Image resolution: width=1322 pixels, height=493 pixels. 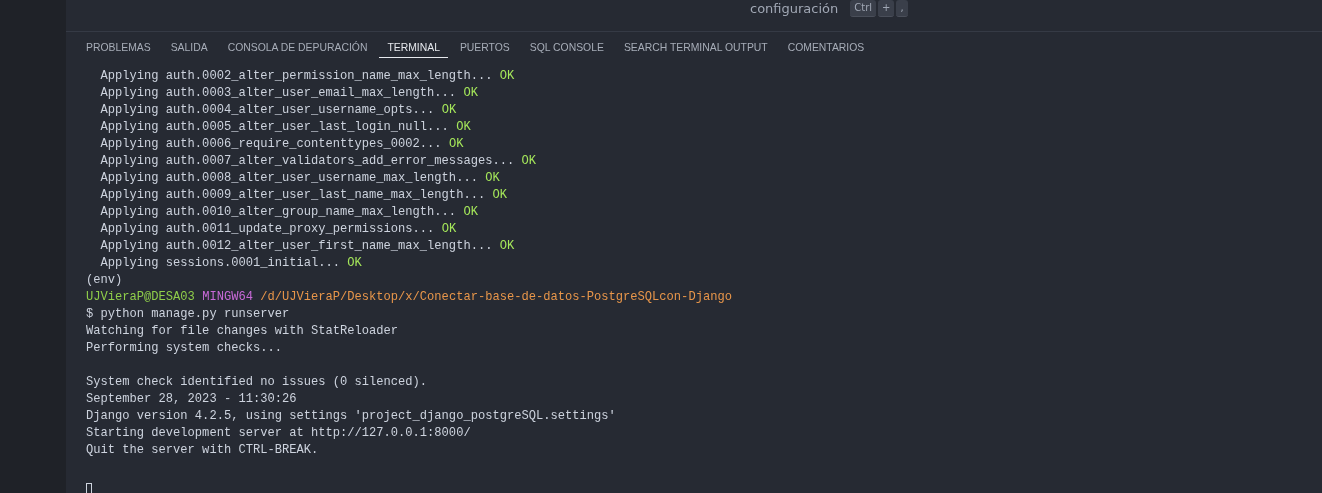 I want to click on panel-tab: CONSOLA DE DEPURACIÓN, so click(x=297, y=47).